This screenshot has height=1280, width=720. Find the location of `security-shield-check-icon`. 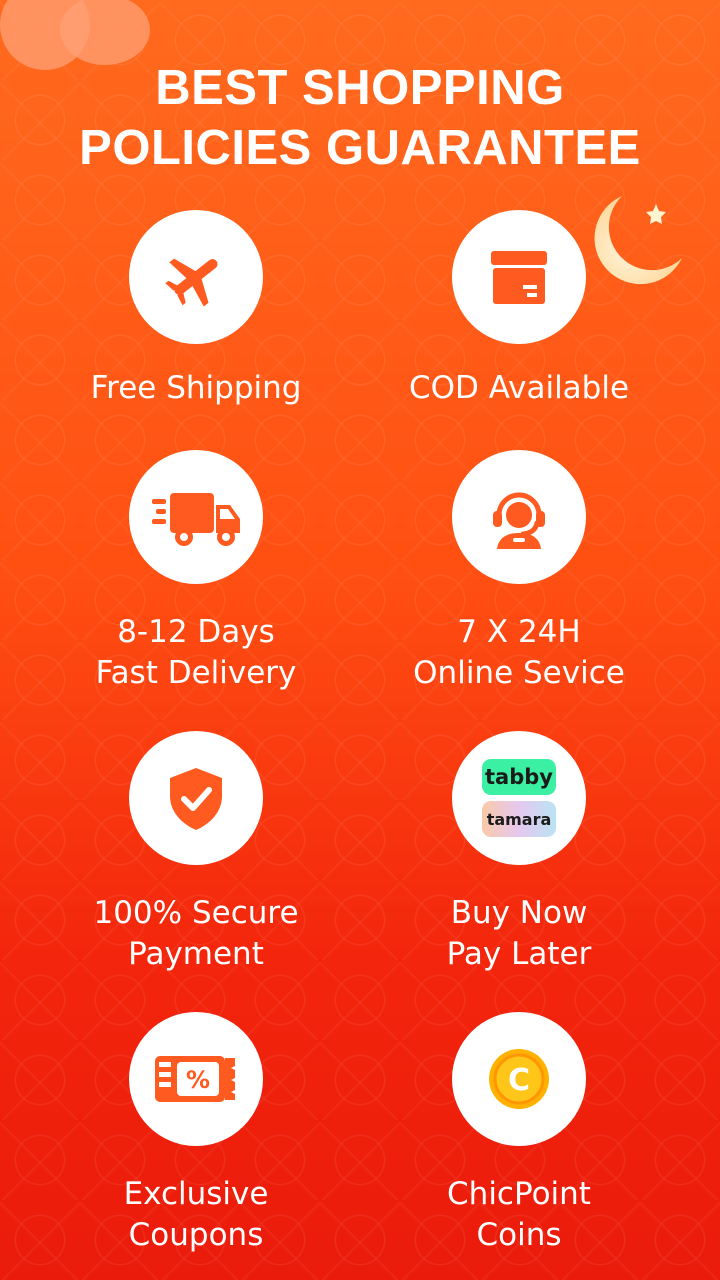

security-shield-check-icon is located at coordinates (196, 799).